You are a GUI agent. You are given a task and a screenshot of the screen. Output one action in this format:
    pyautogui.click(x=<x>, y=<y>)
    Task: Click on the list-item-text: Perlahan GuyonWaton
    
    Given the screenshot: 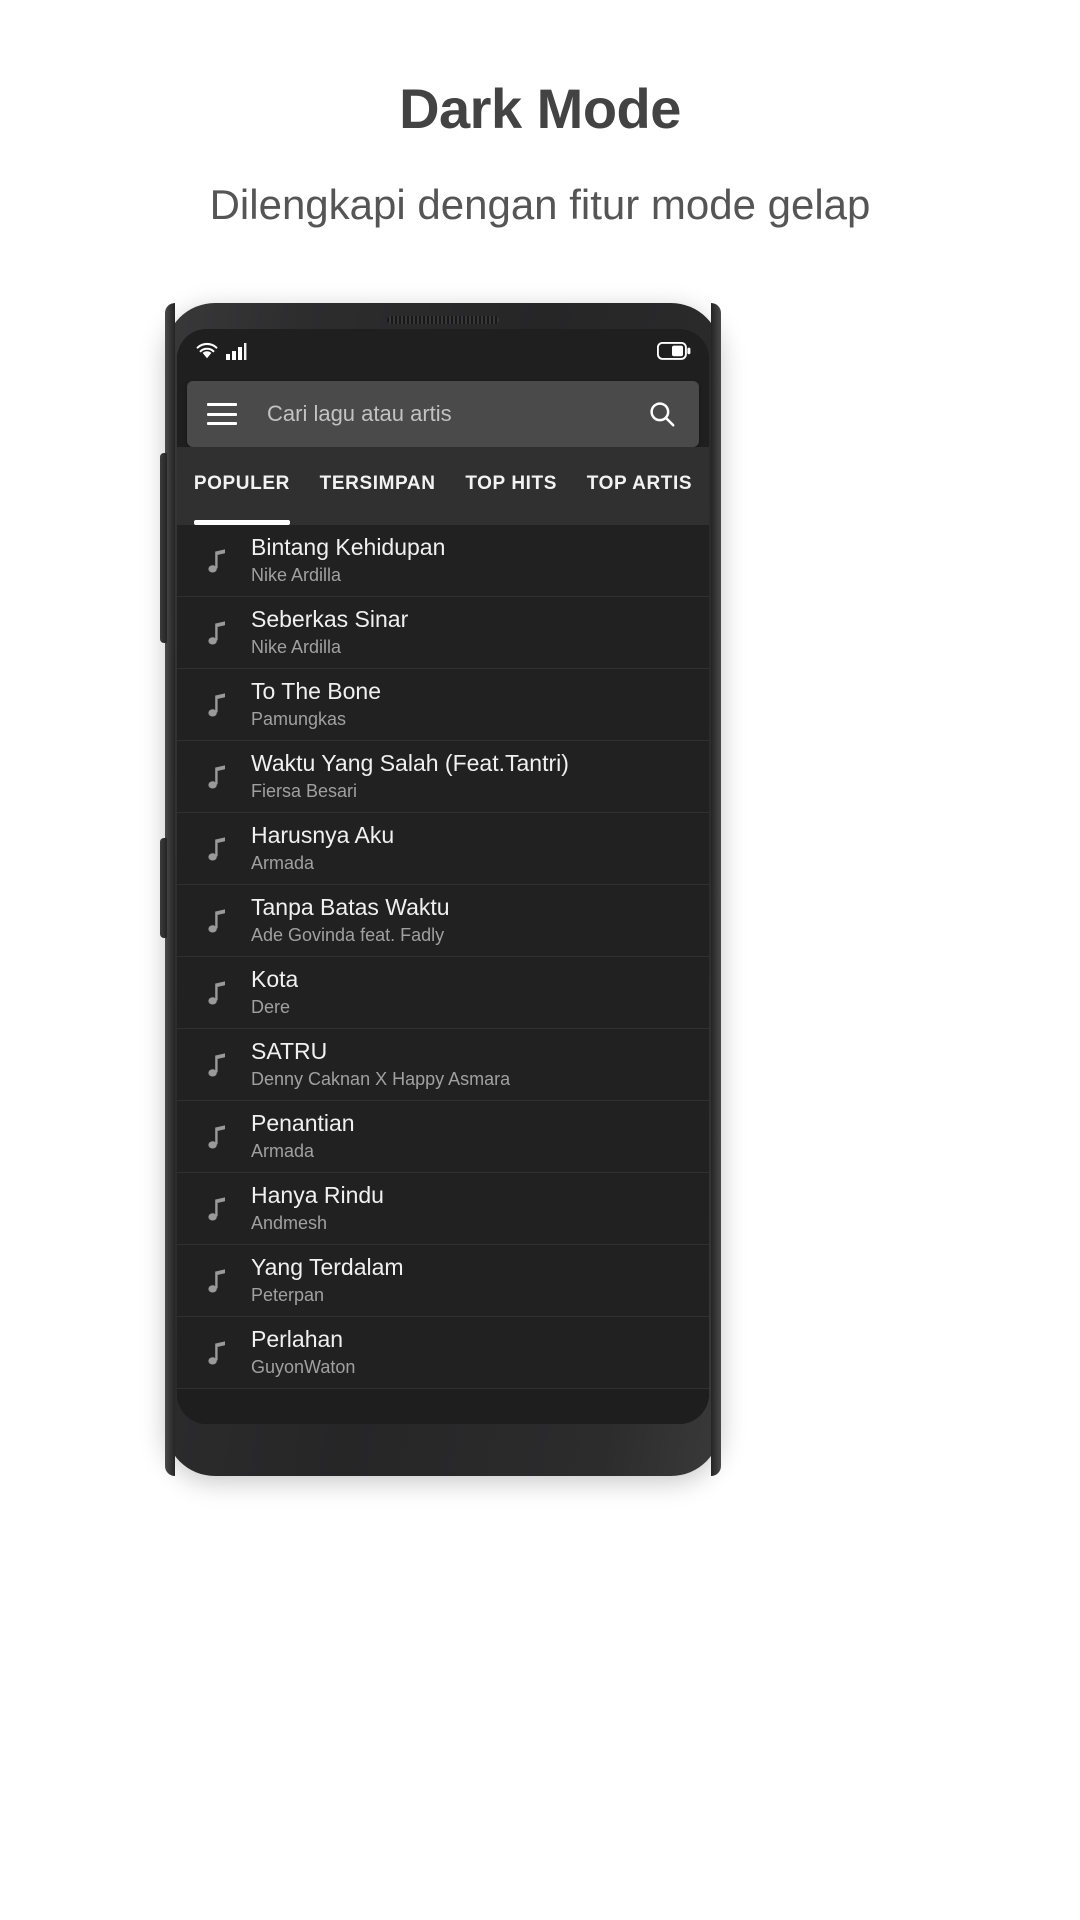 What is the action you would take?
    pyautogui.click(x=303, y=1353)
    